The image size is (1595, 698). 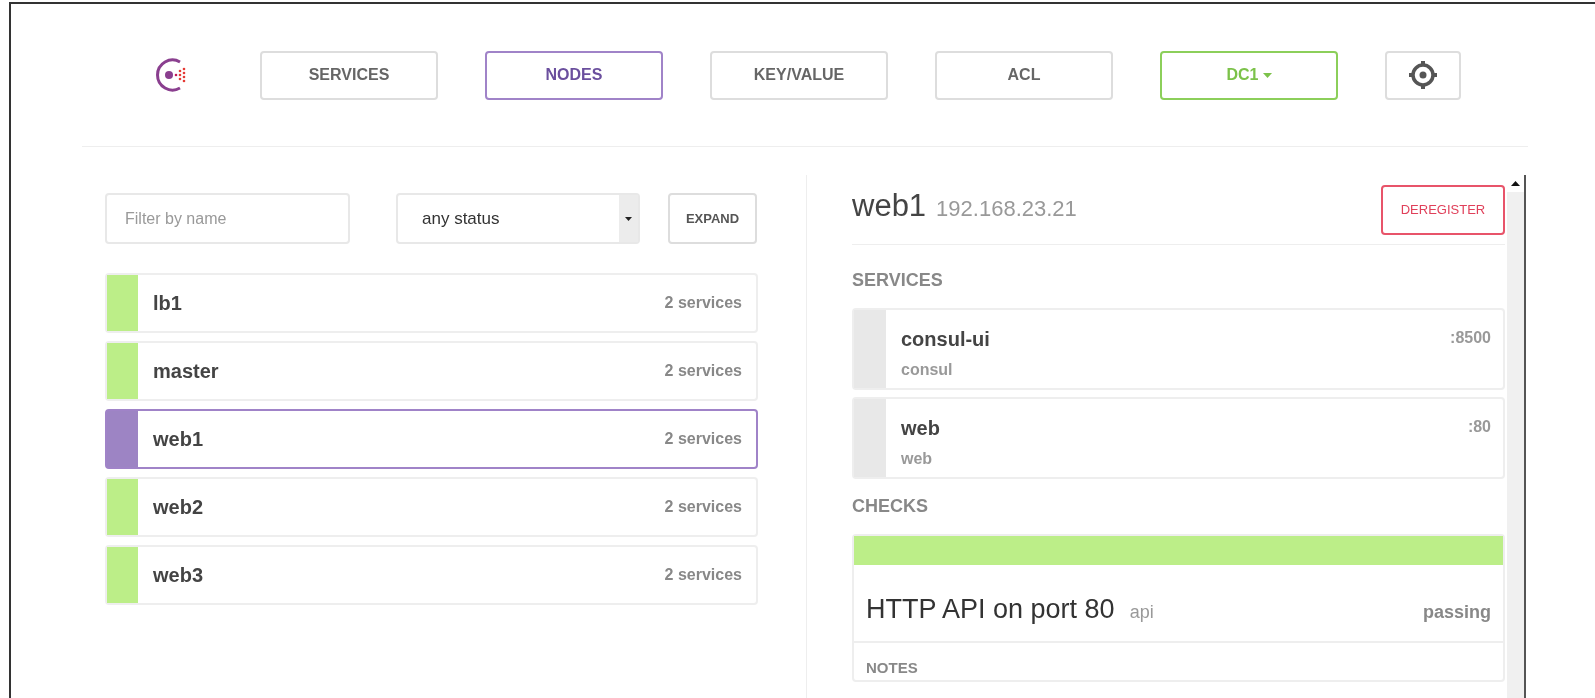 I want to click on status-select: any status, so click(x=518, y=218).